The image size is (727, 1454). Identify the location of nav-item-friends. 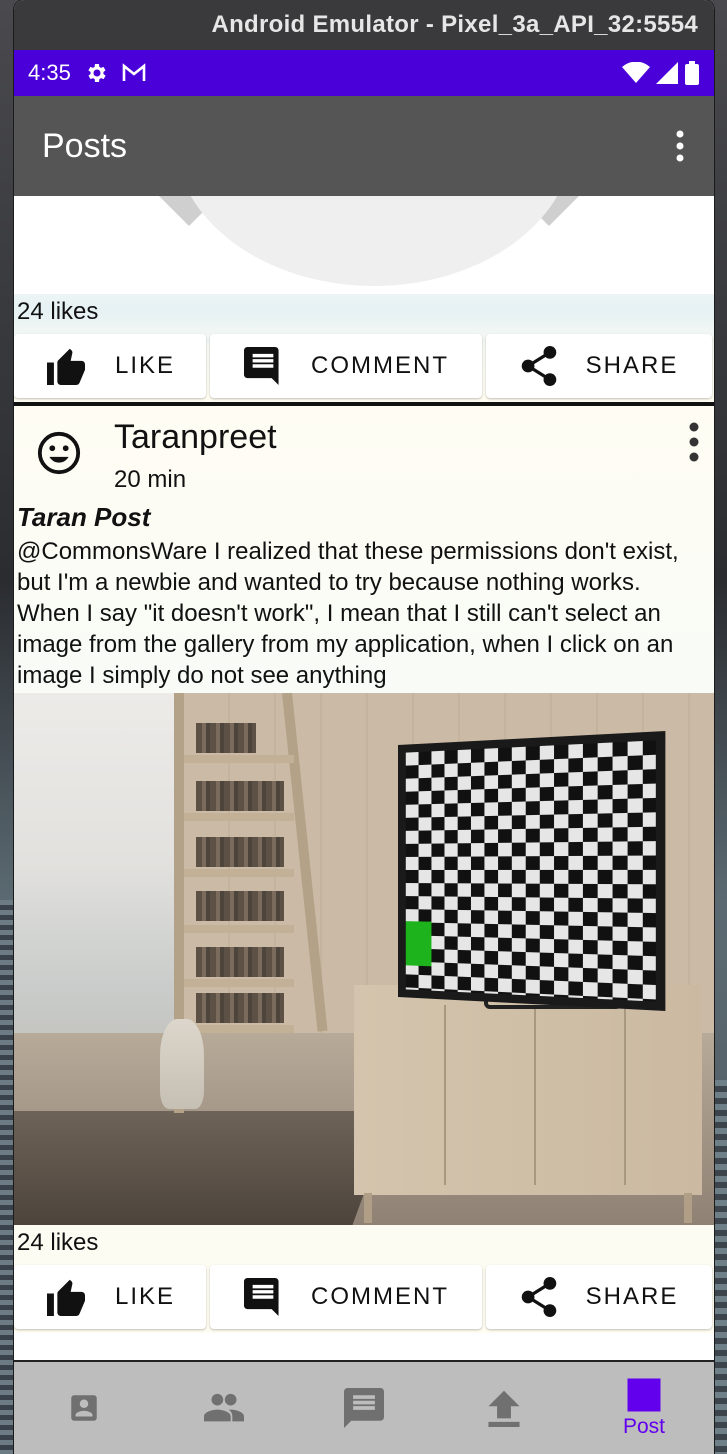
(224, 1408).